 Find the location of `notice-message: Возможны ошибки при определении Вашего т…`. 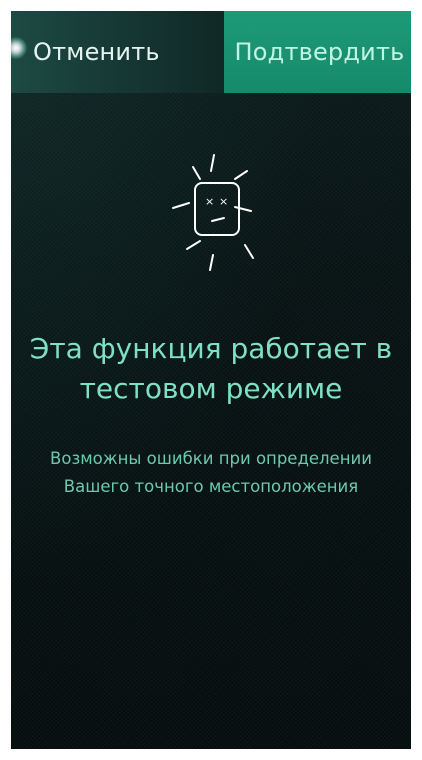

notice-message: Возможны ошибки при определении Вашего т… is located at coordinates (211, 472).